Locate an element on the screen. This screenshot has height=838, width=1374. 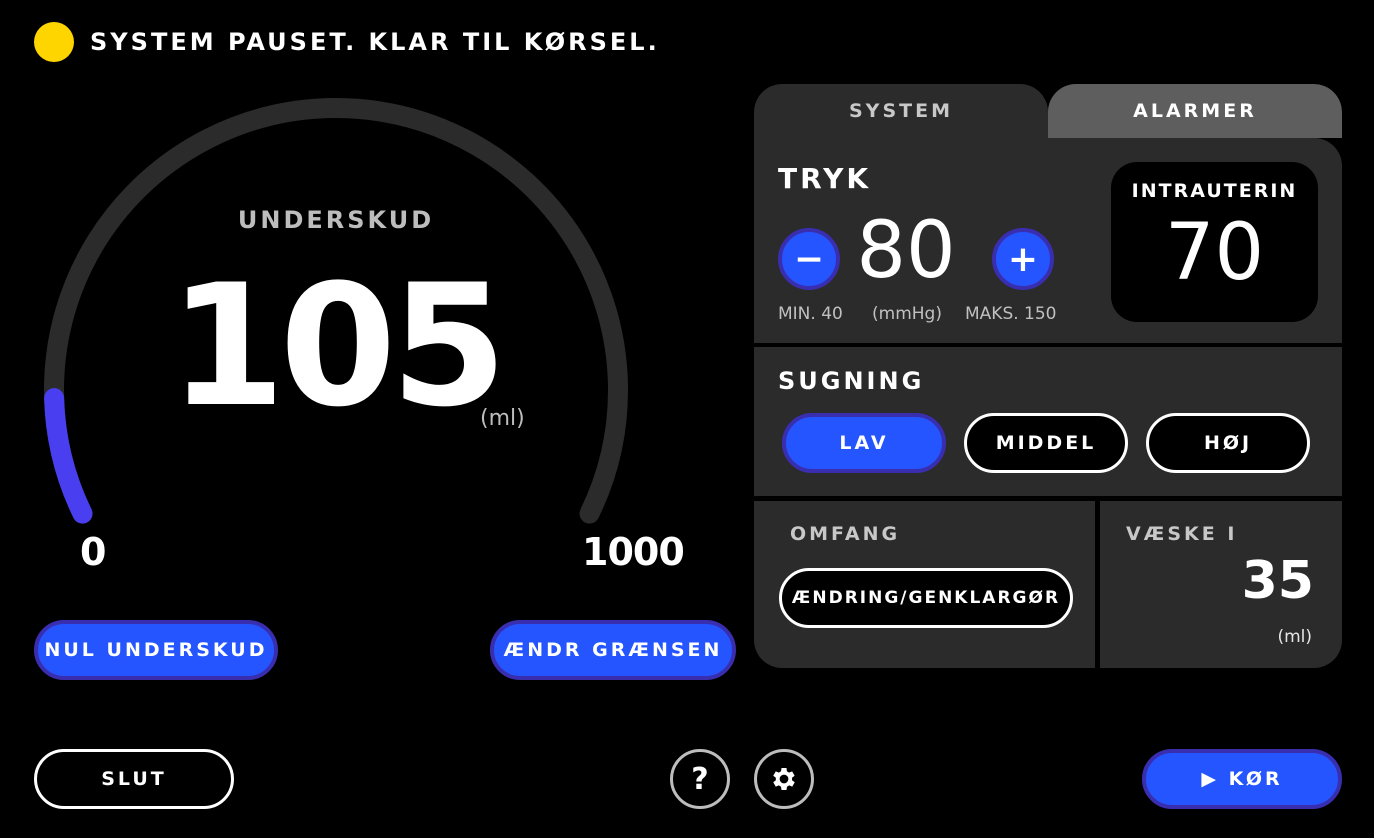
suction-section: SUGNING LAV MIDDEL HØJ is located at coordinates (1048, 421).